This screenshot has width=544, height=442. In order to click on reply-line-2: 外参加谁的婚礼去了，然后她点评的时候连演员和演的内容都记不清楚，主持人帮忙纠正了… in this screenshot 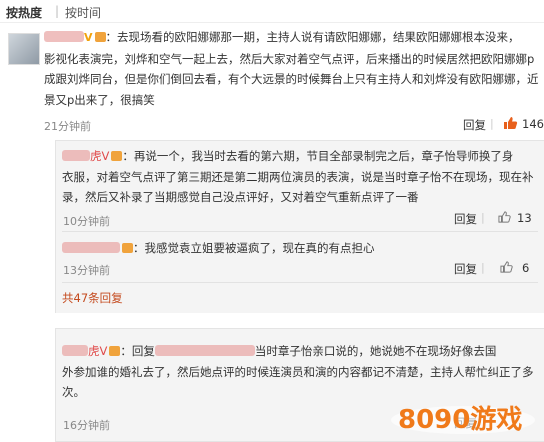, I will do `click(298, 371)`.